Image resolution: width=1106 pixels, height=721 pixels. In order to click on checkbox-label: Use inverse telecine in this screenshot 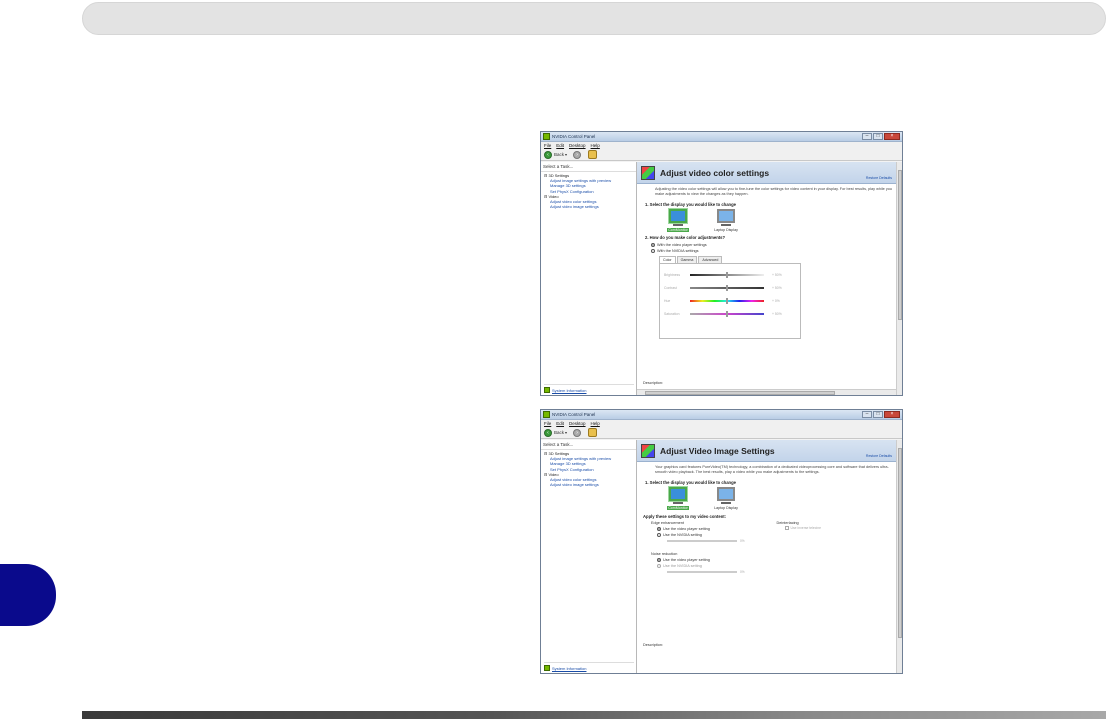, I will do `click(806, 528)`.